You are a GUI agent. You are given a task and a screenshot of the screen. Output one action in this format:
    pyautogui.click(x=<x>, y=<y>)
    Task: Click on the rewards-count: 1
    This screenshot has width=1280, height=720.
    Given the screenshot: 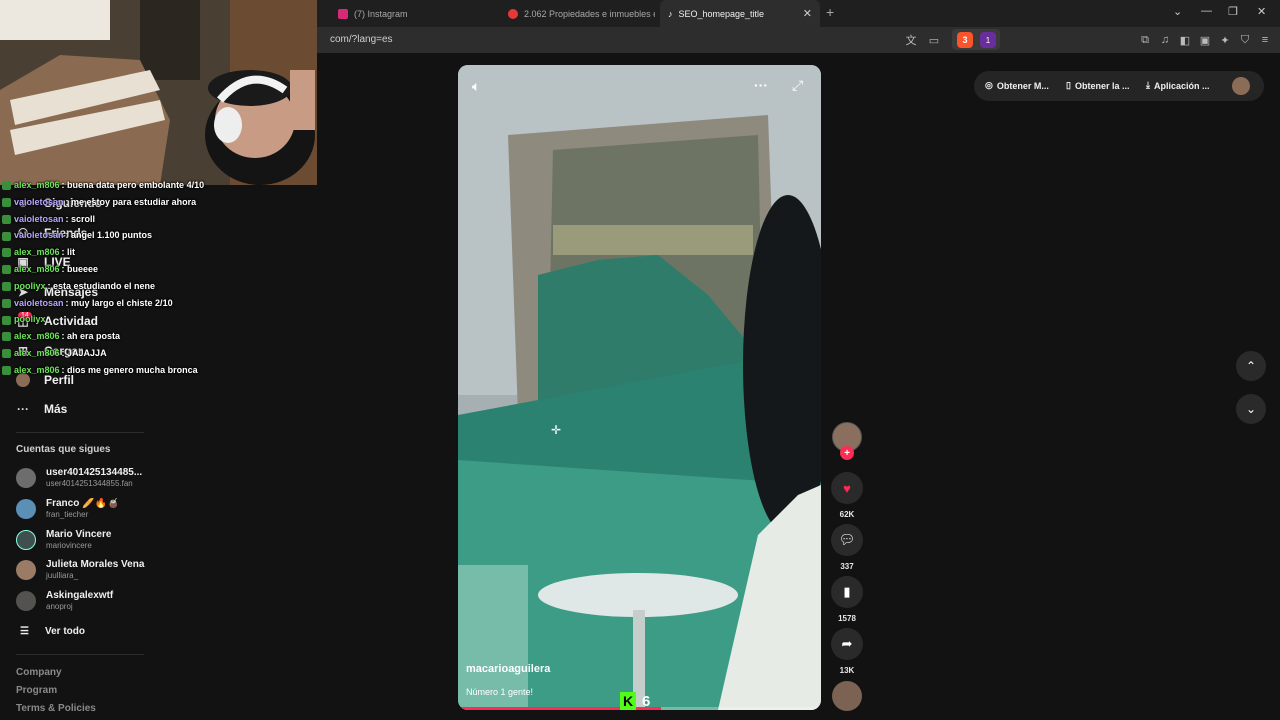 What is the action you would take?
    pyautogui.click(x=988, y=40)
    